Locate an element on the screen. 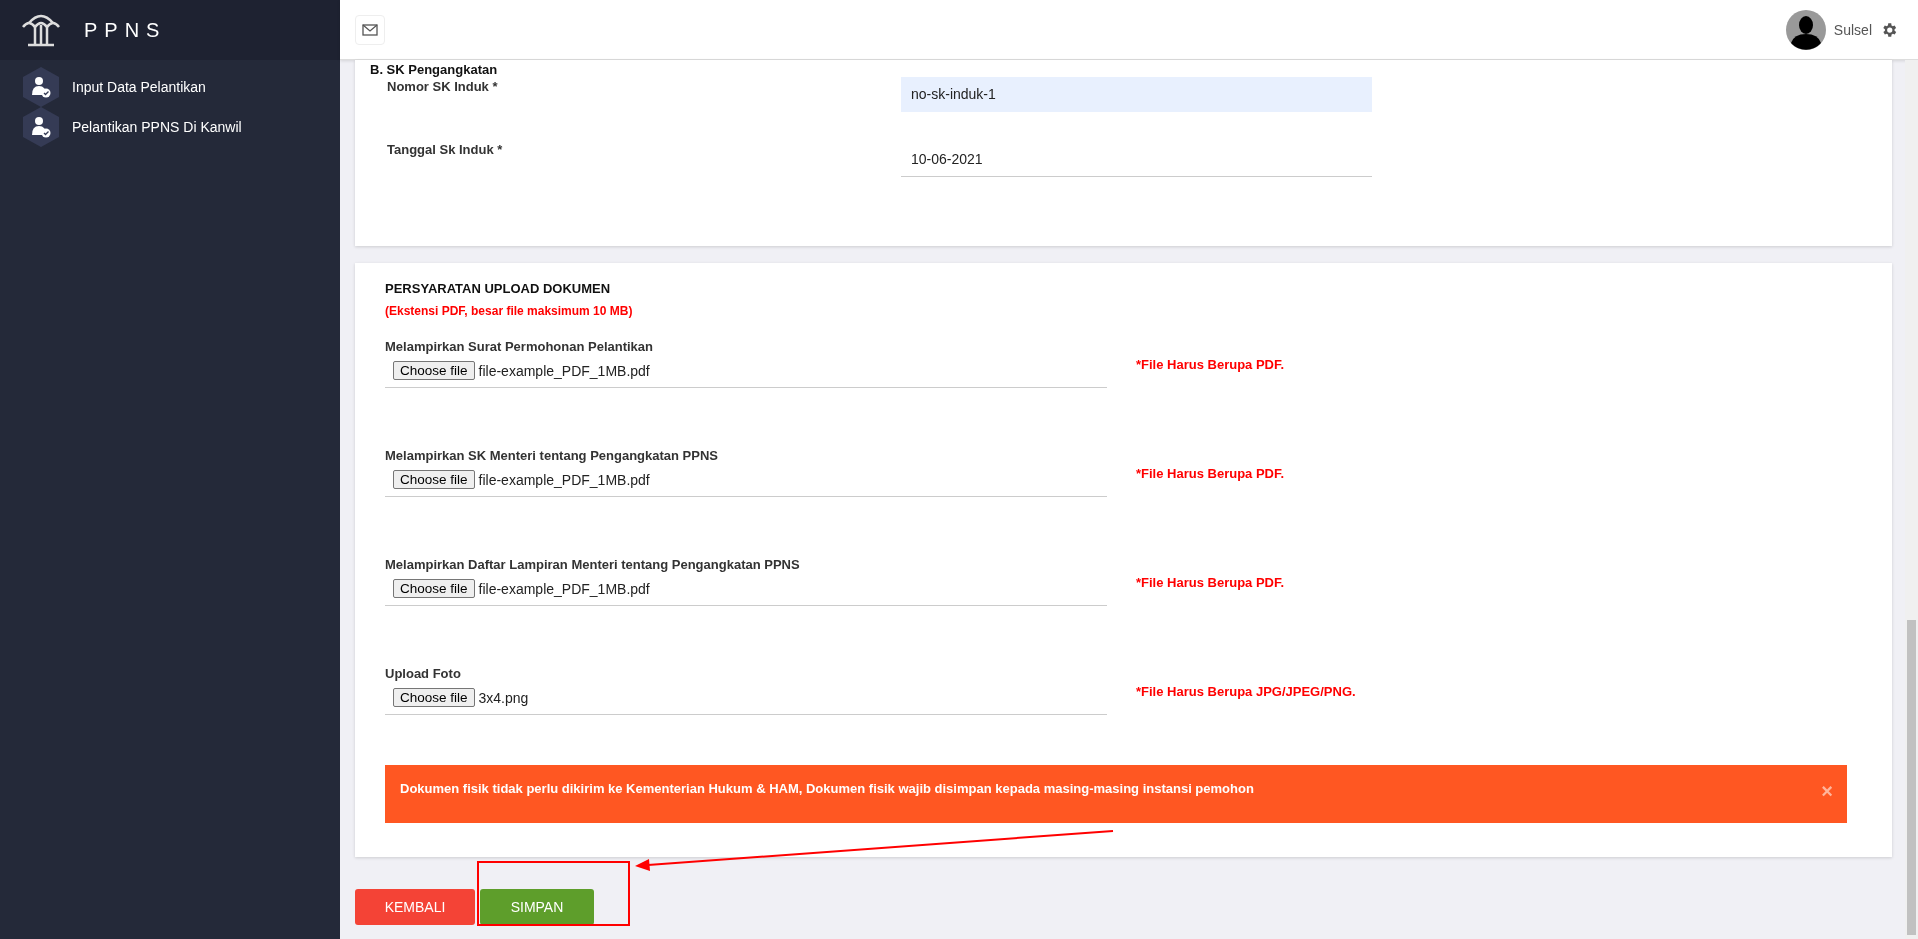 Image resolution: width=1918 pixels, height=939 pixels. field-label: Nomor SK Induk * is located at coordinates (443, 87).